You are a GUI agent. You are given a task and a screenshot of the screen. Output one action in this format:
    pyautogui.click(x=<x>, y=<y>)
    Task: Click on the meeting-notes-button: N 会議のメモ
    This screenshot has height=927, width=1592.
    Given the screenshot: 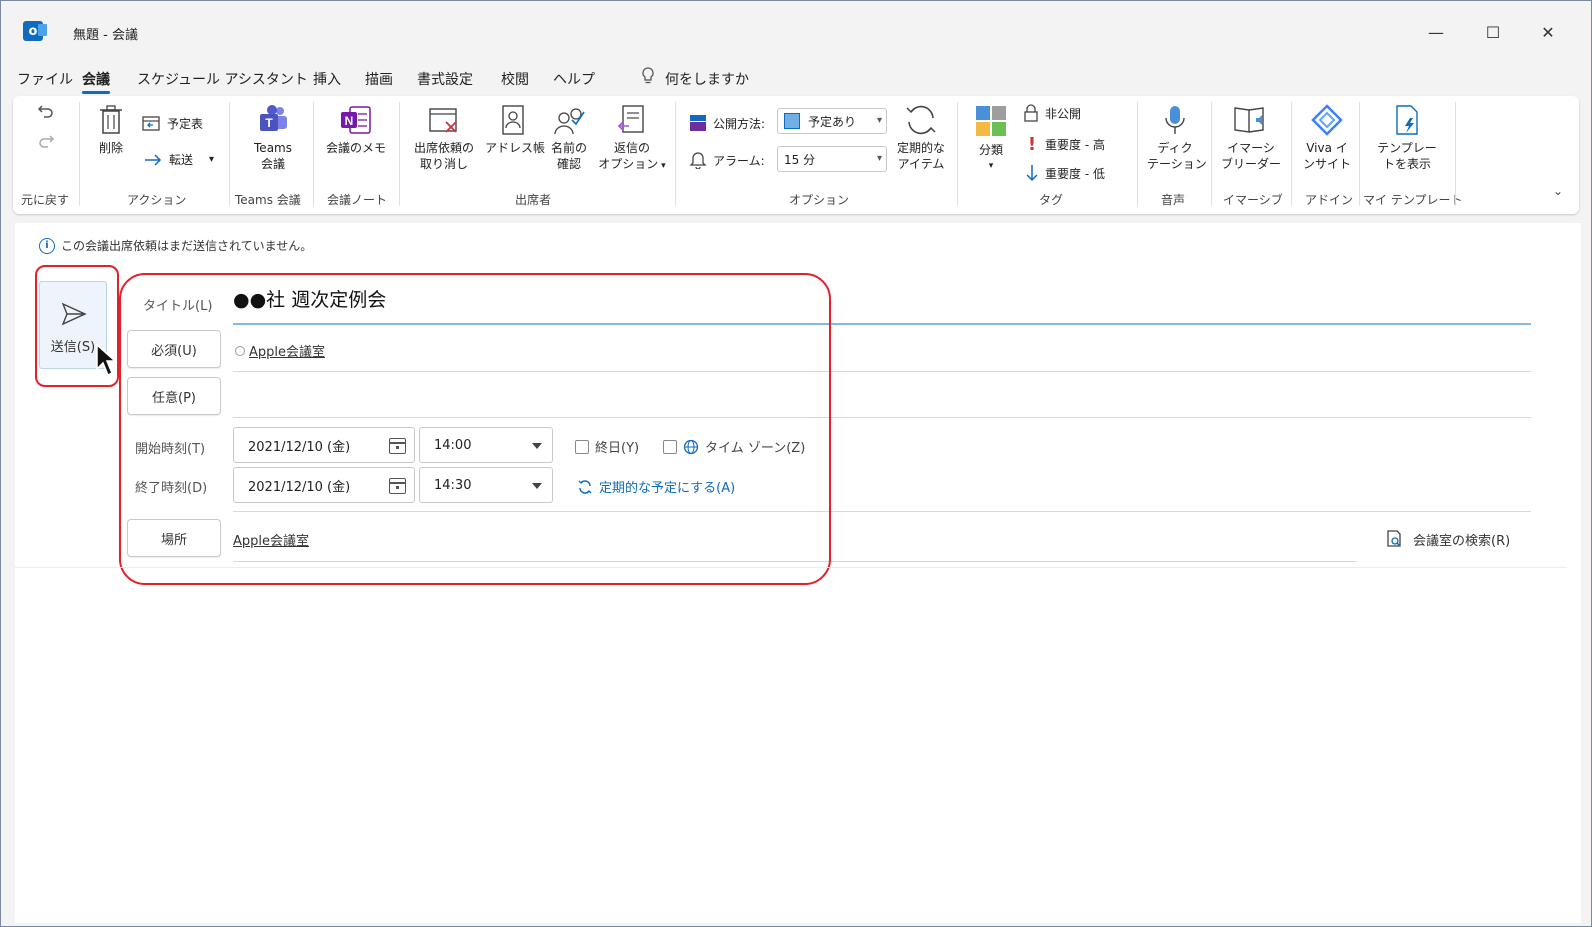 What is the action you would take?
    pyautogui.click(x=356, y=130)
    